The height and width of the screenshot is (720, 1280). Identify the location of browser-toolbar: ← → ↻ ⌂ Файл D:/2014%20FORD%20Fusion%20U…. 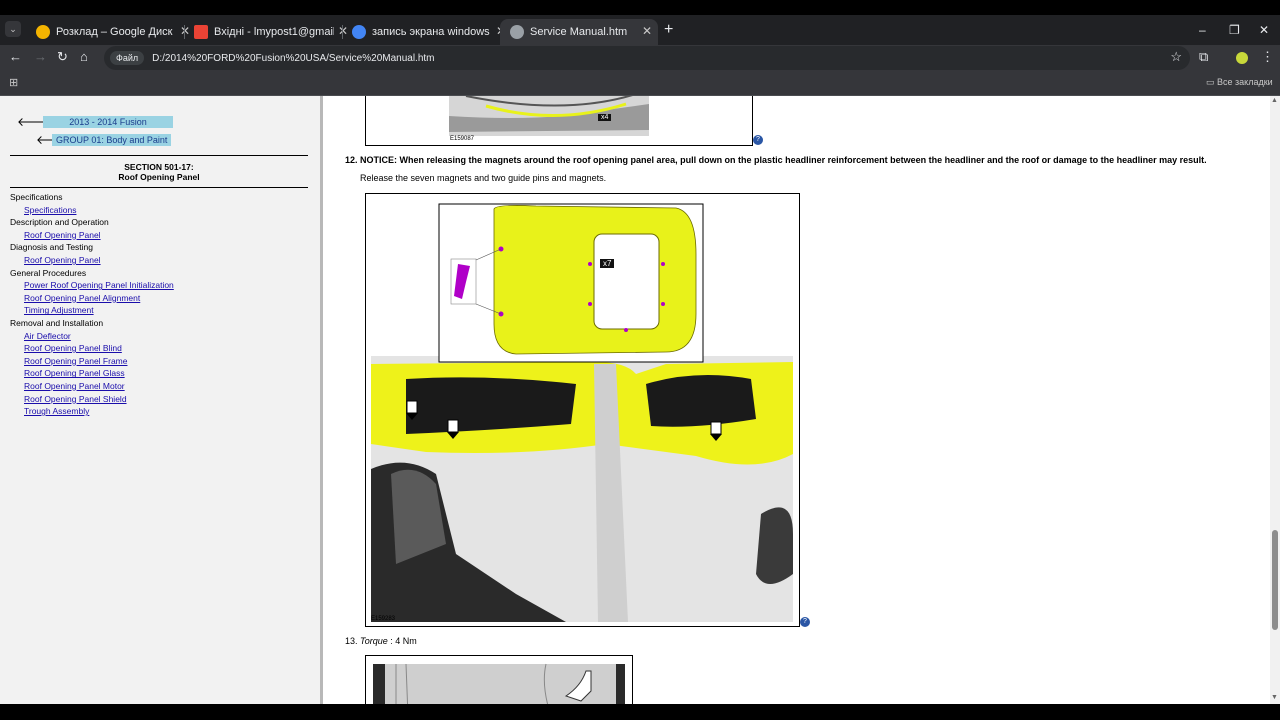
(640, 58).